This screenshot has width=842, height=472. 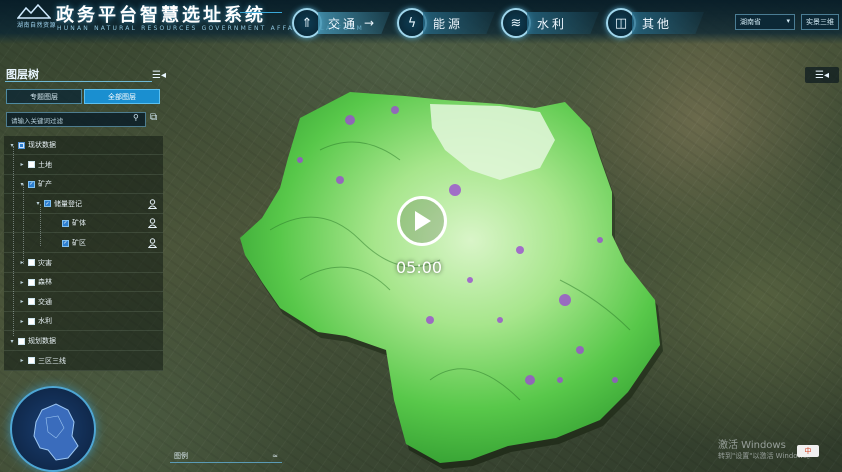 I want to click on layer-tree-row: ▾ ✓ 储量登记, so click(x=83, y=204).